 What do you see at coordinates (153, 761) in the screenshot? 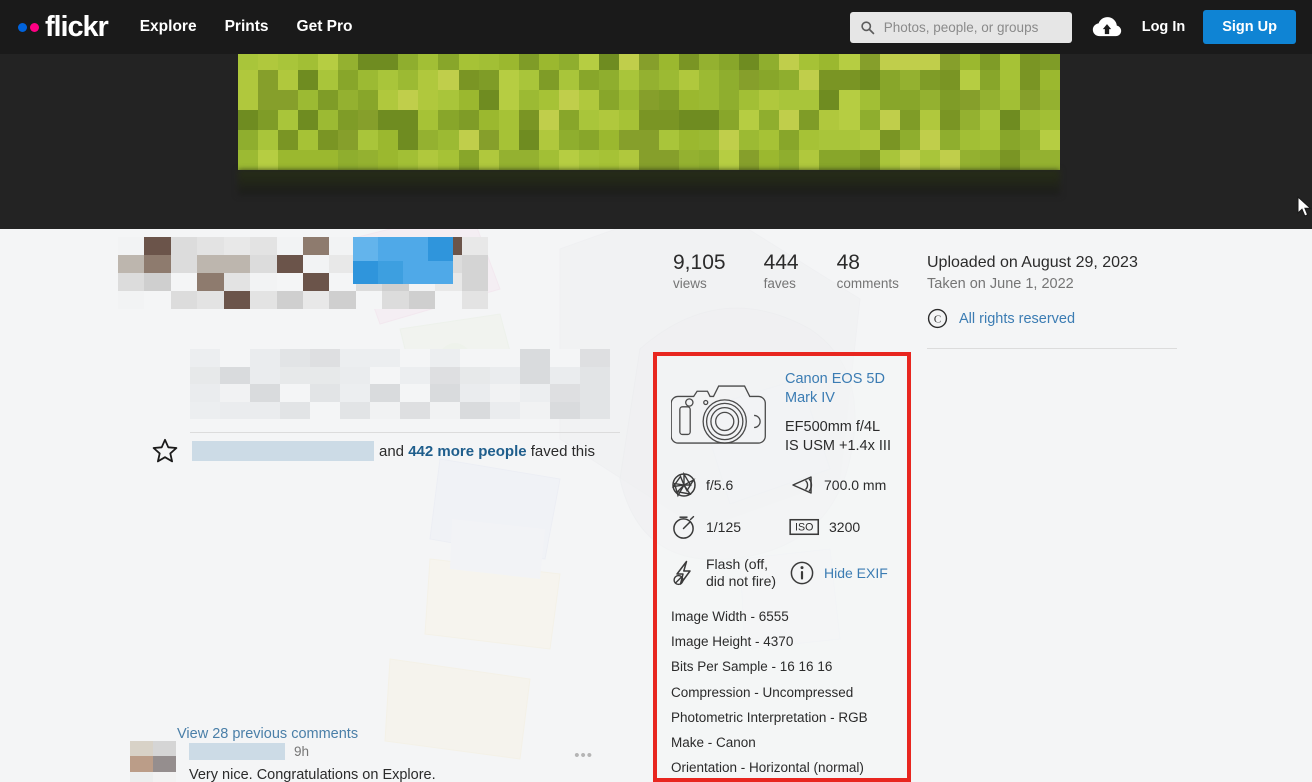
I see `avatar` at bounding box center [153, 761].